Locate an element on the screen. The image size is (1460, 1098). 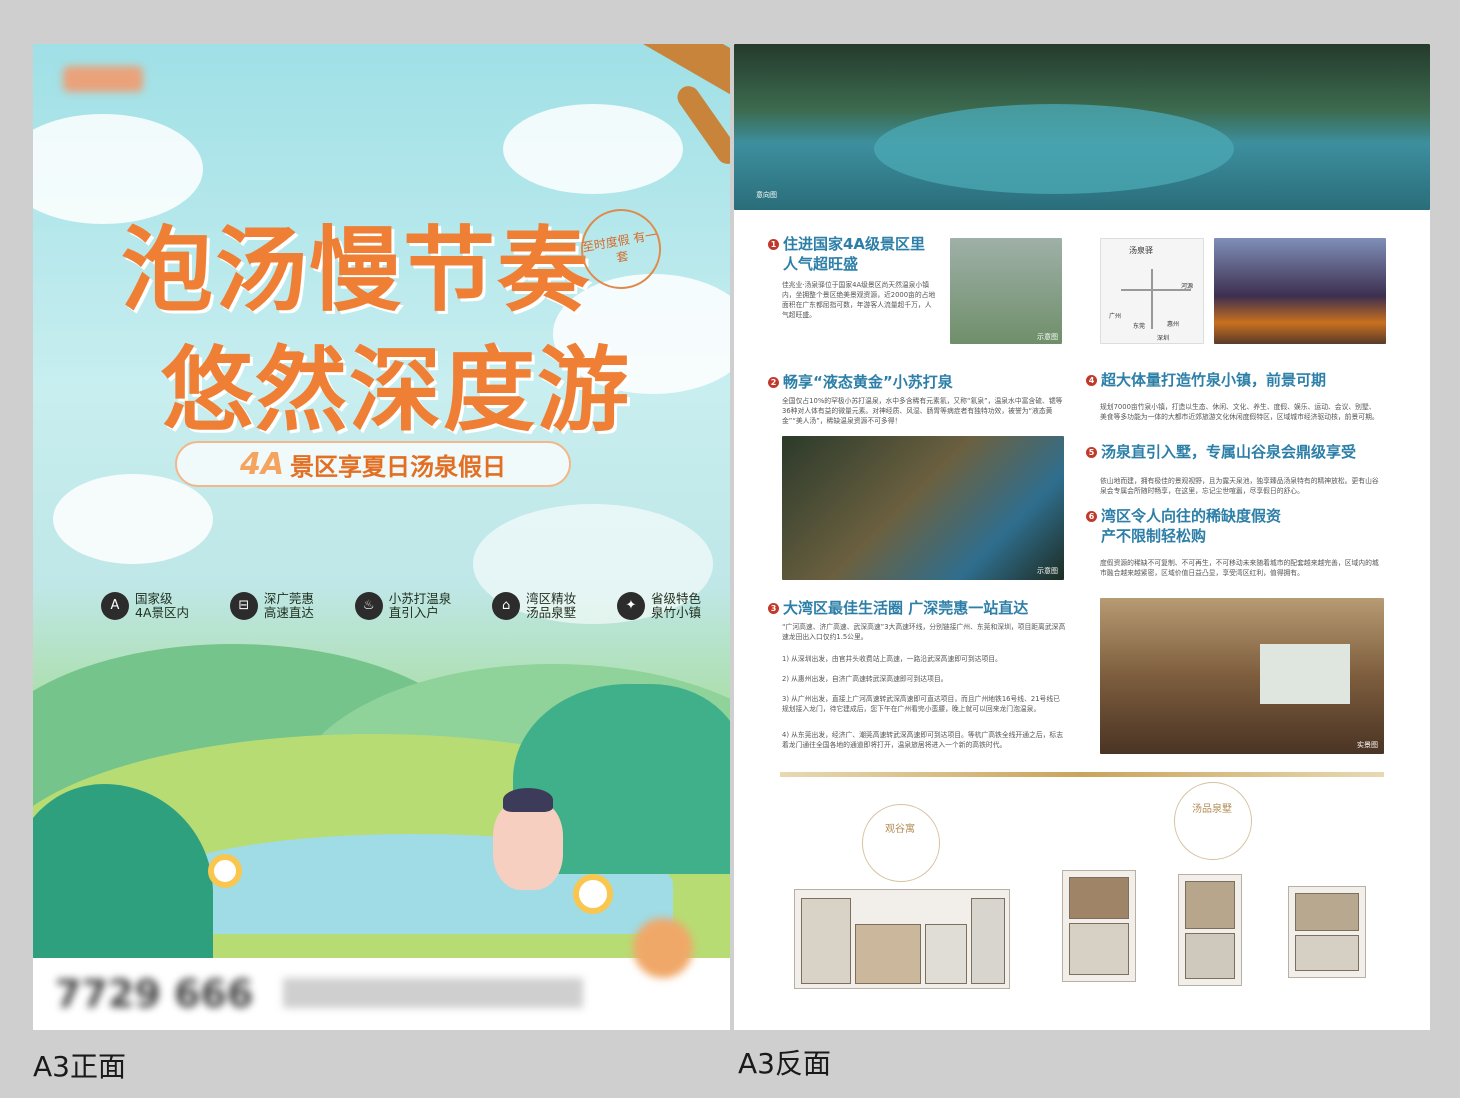
interior-window is located at coordinates (1305, 674).